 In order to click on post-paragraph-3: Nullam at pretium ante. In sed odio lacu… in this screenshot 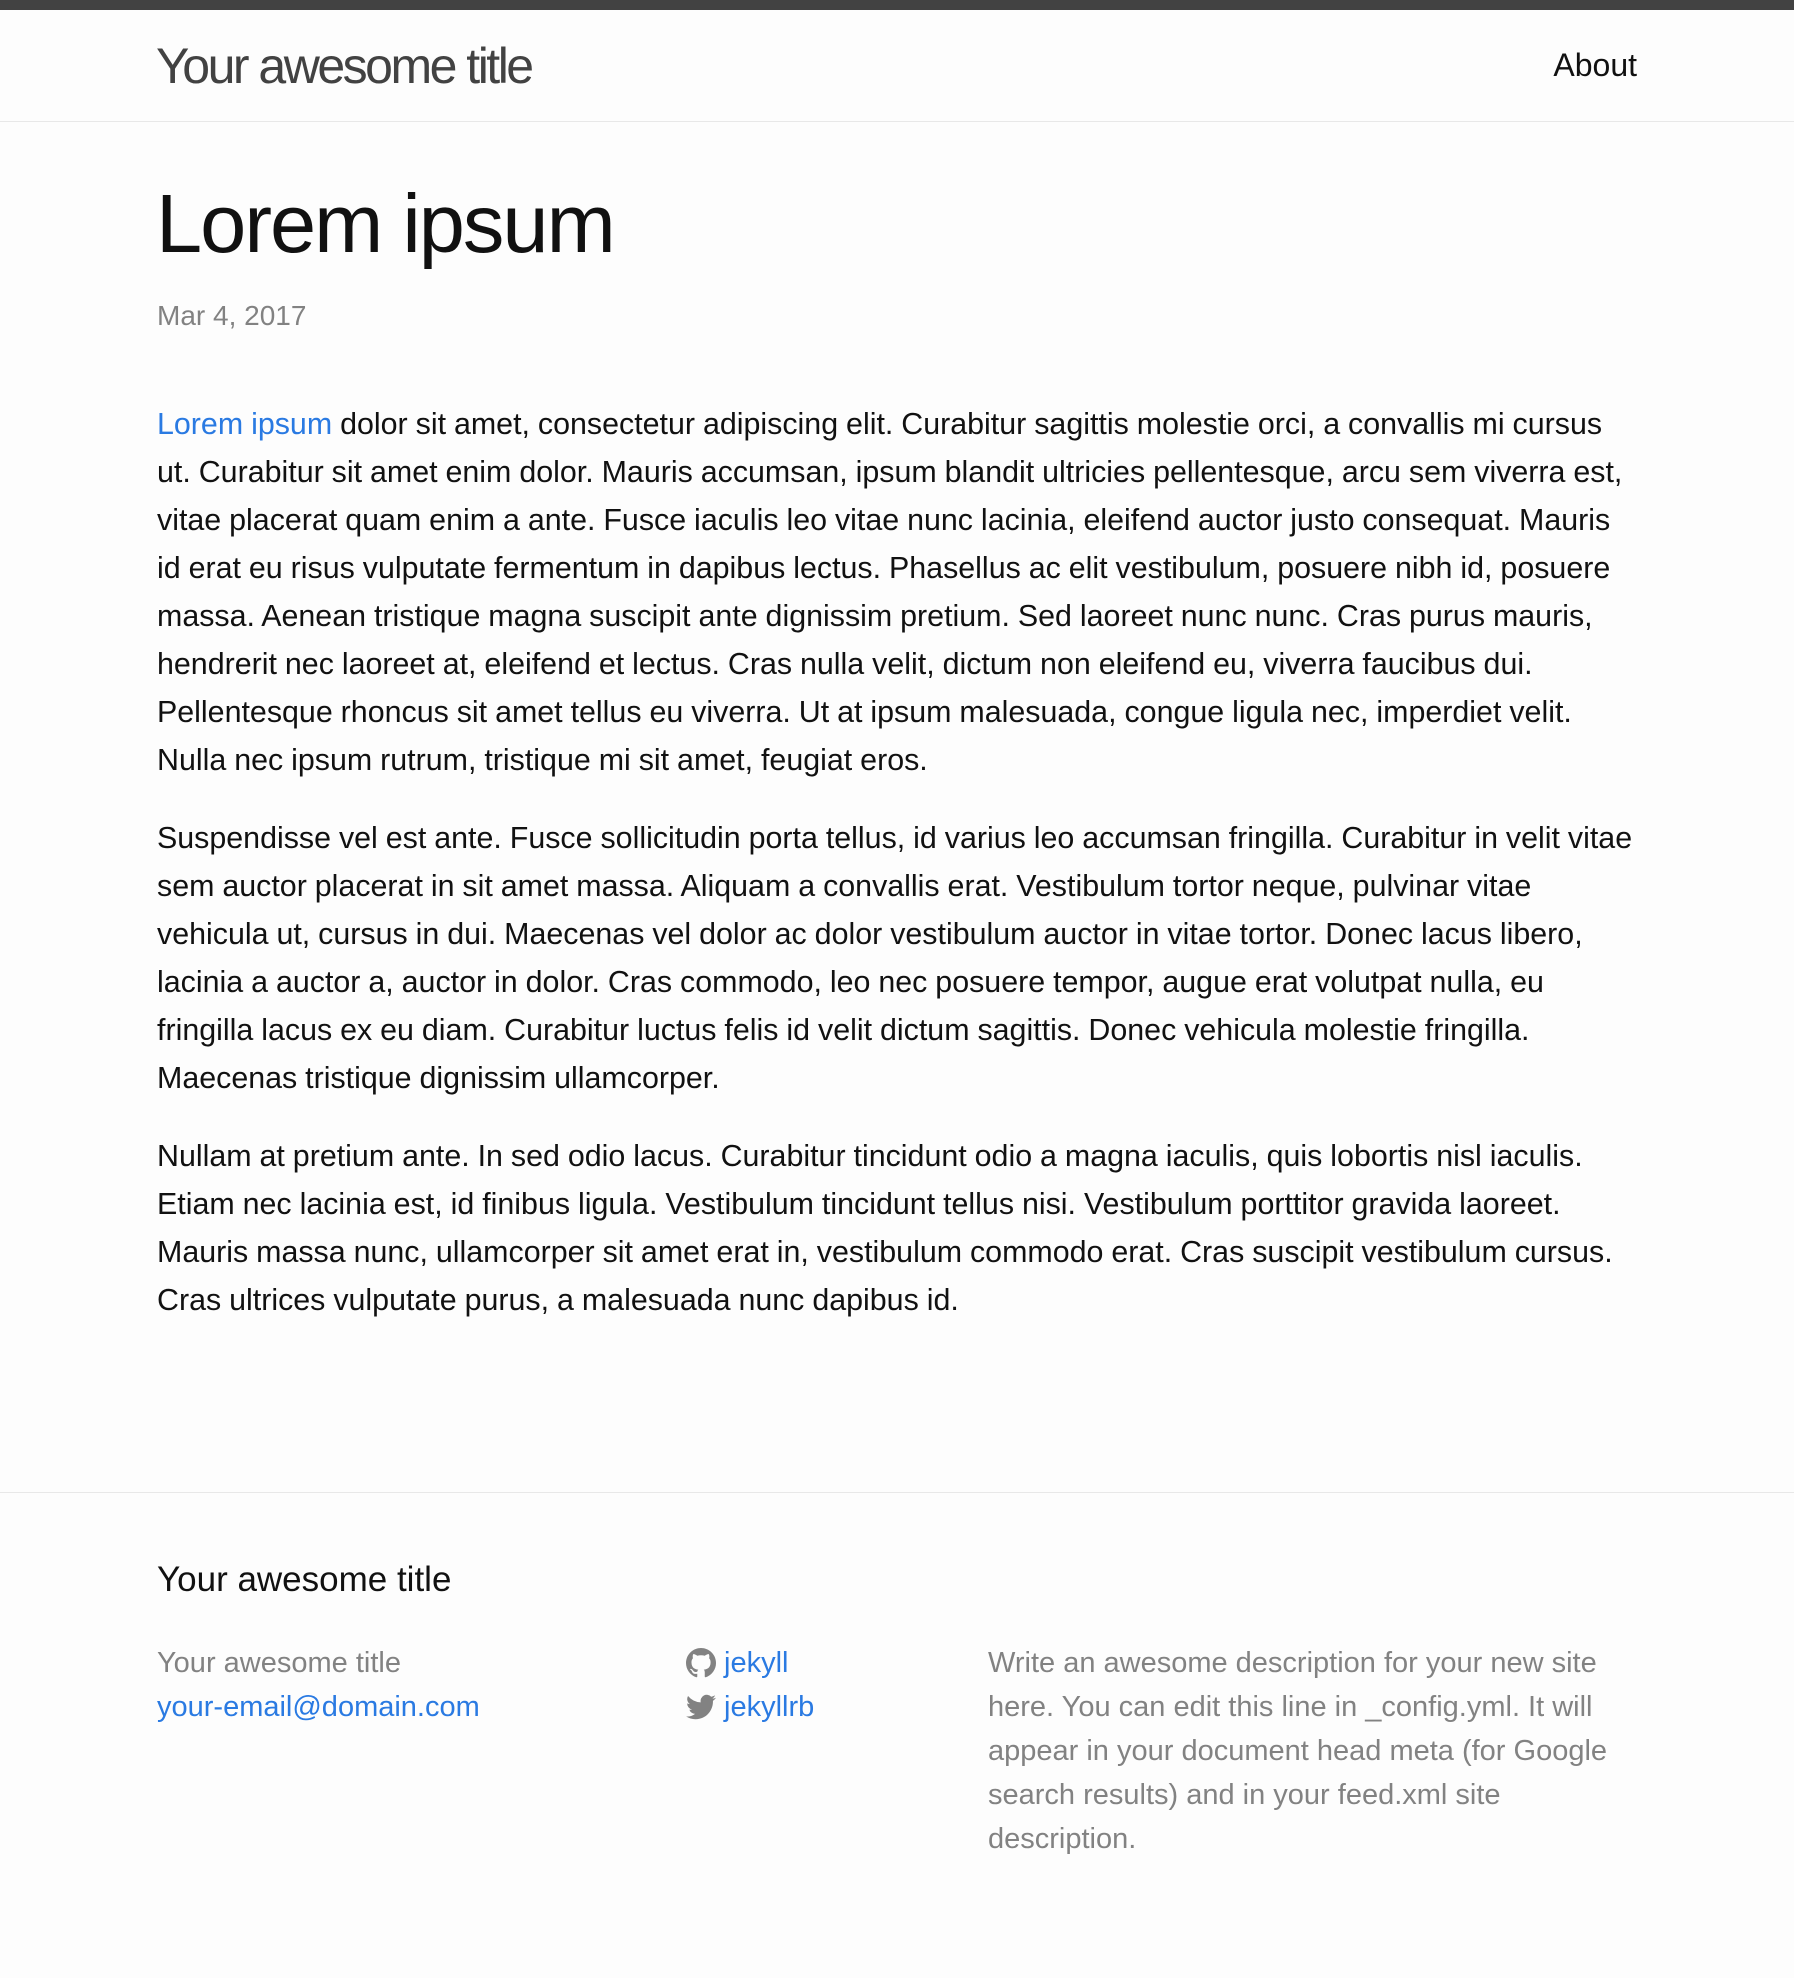, I will do `click(885, 1228)`.